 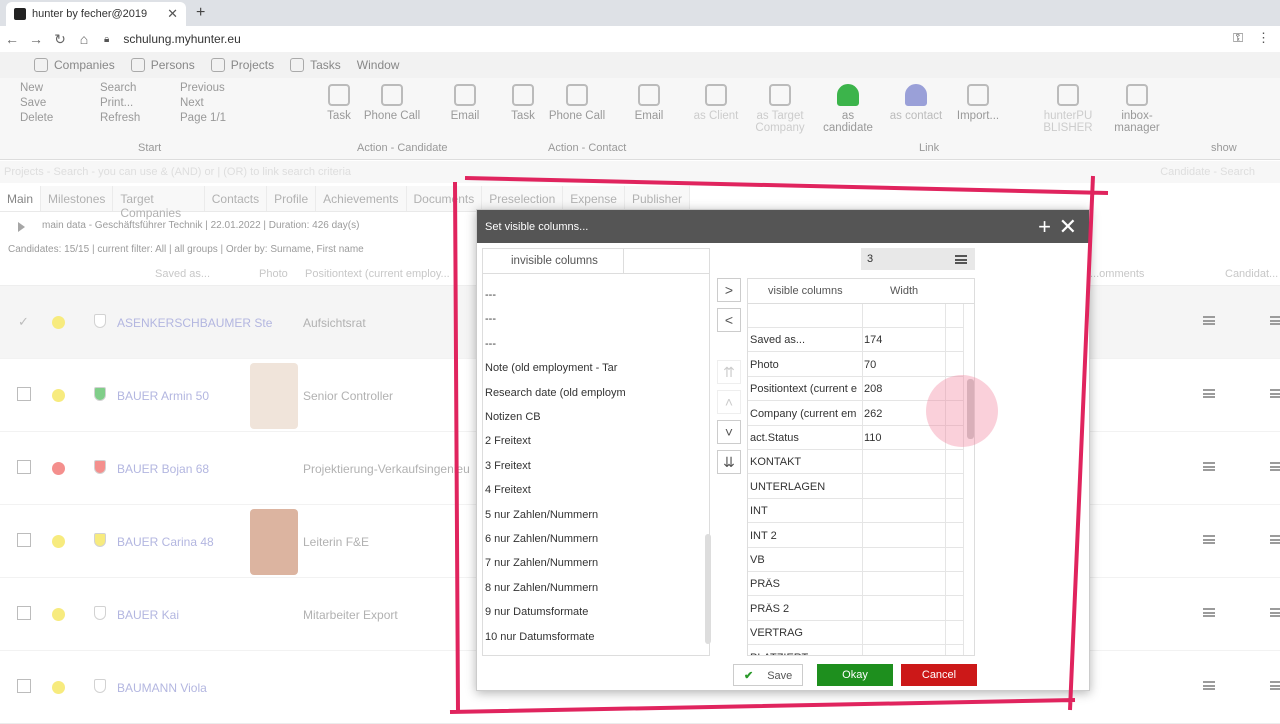 I want to click on visible-column-row: PRÄS 2, so click(x=856, y=609).